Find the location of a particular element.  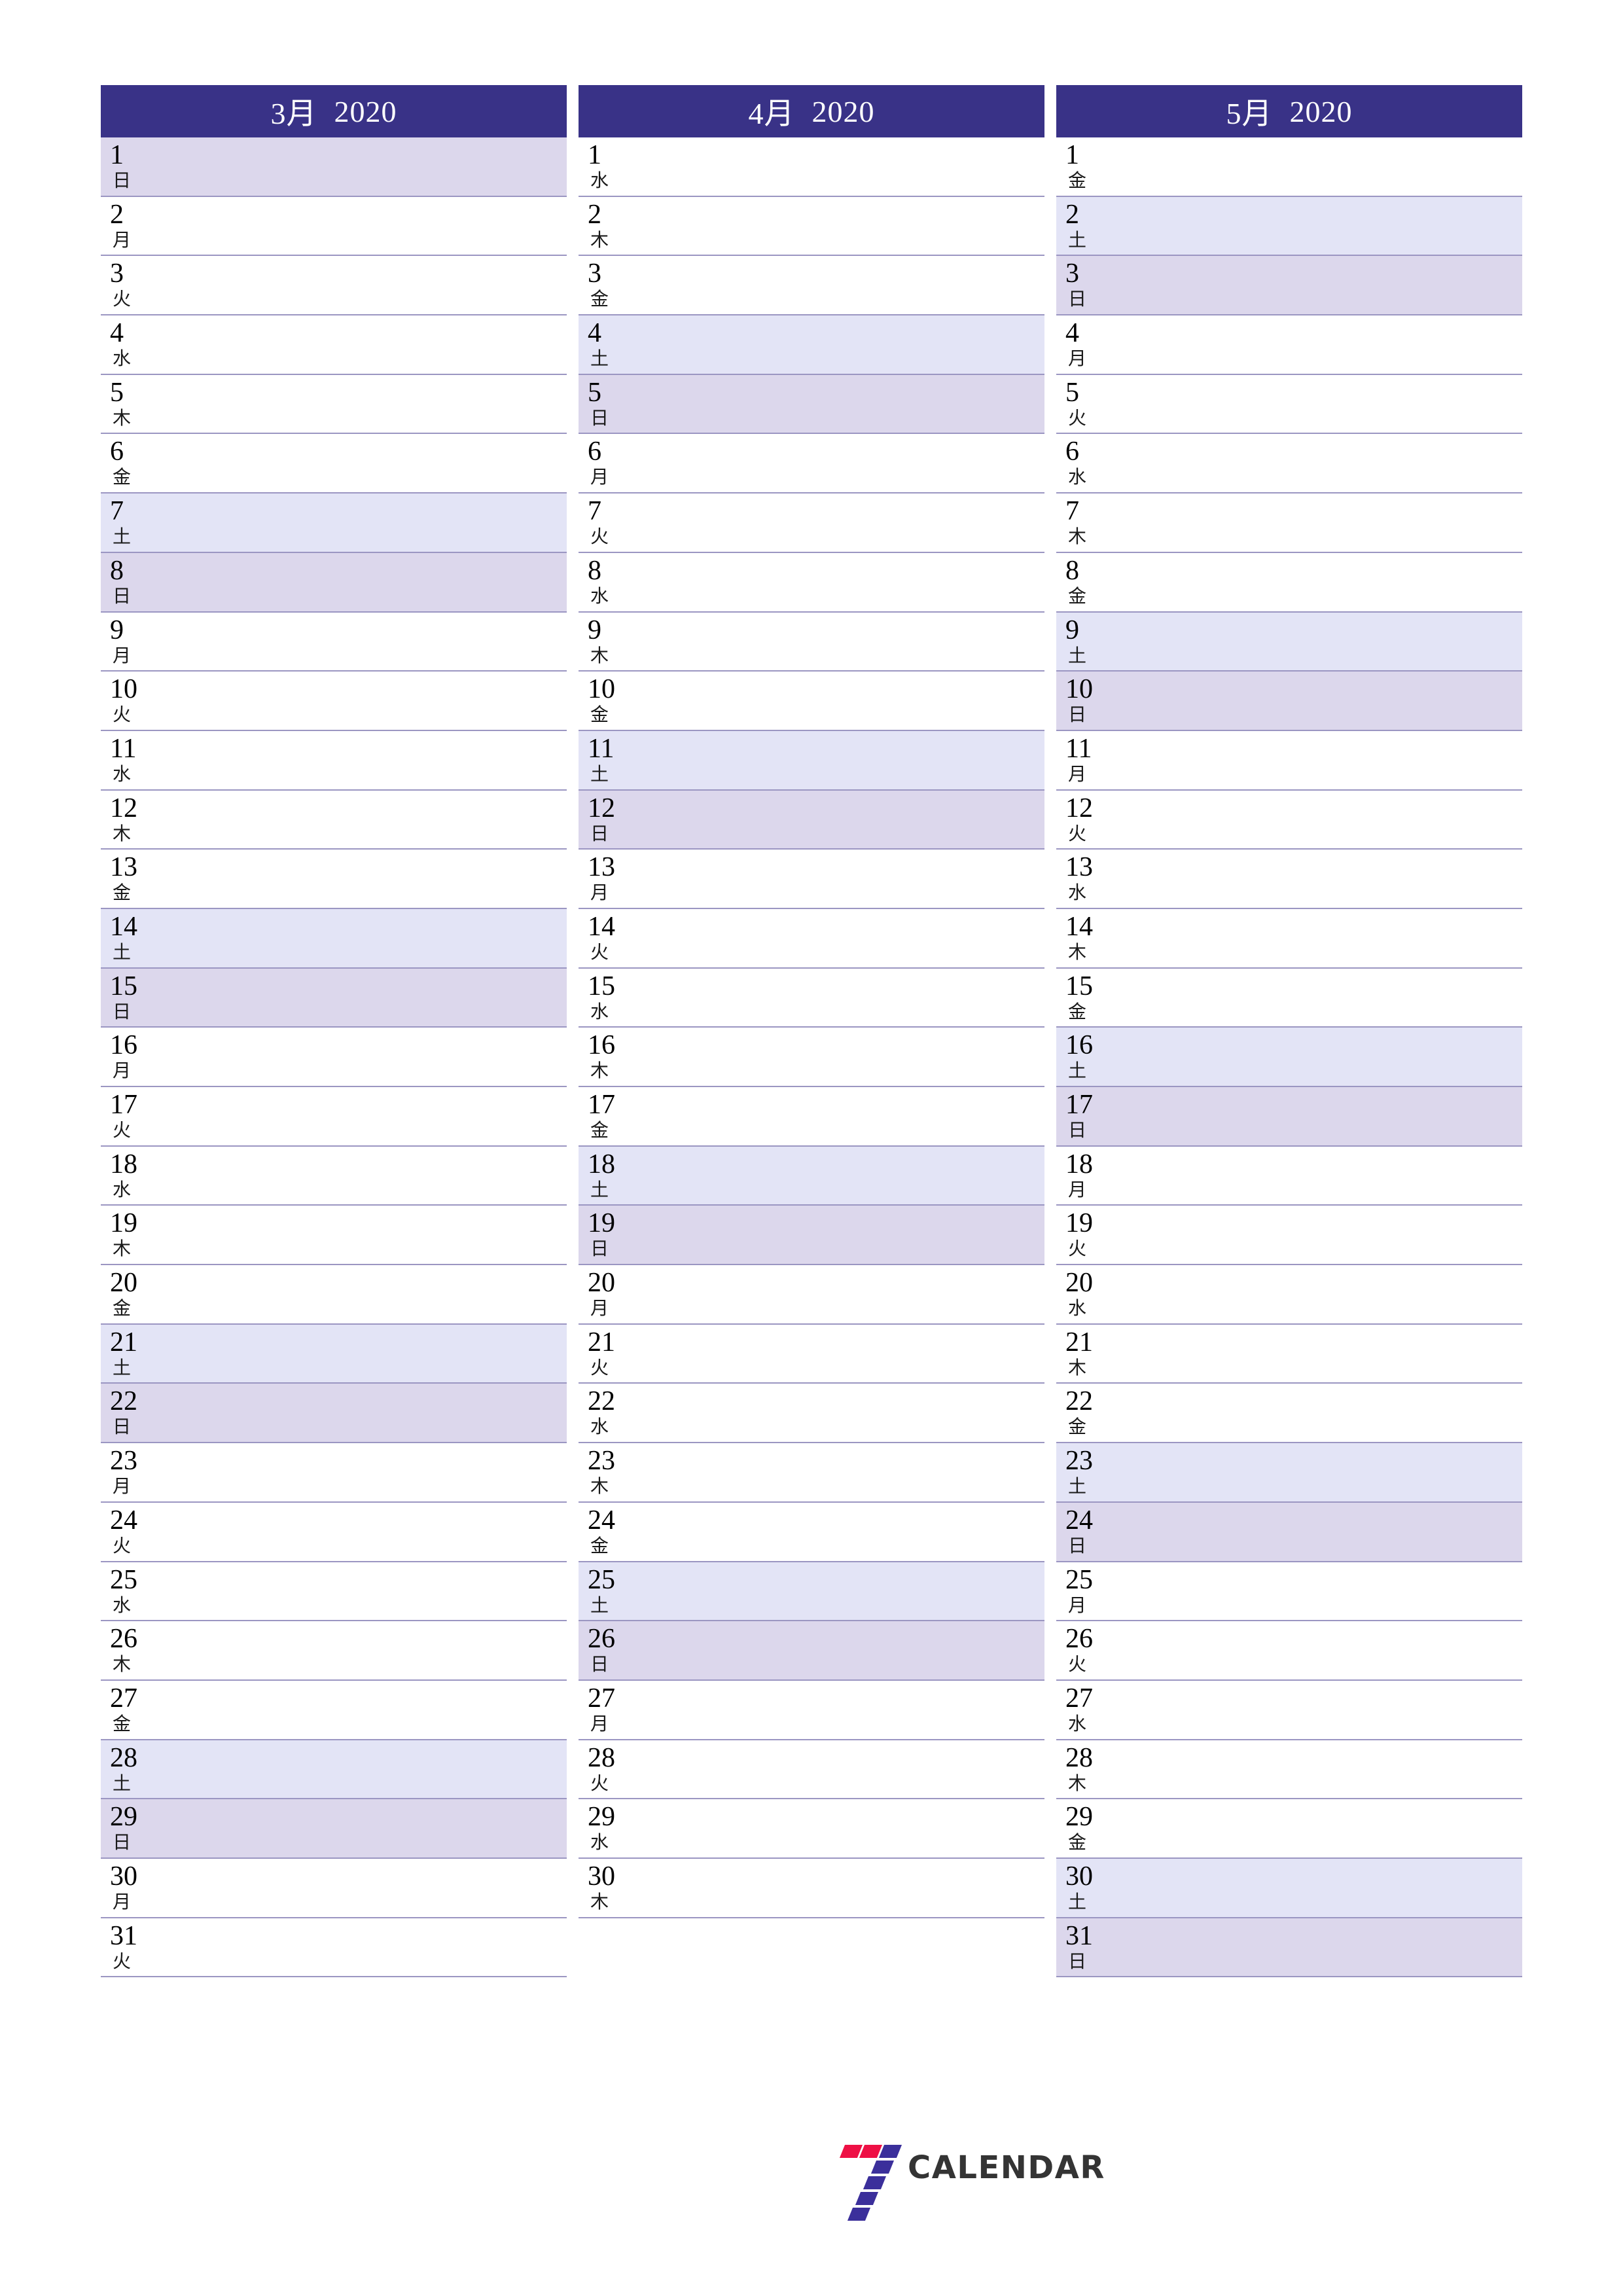

day-row: 3金 is located at coordinates (811, 286).